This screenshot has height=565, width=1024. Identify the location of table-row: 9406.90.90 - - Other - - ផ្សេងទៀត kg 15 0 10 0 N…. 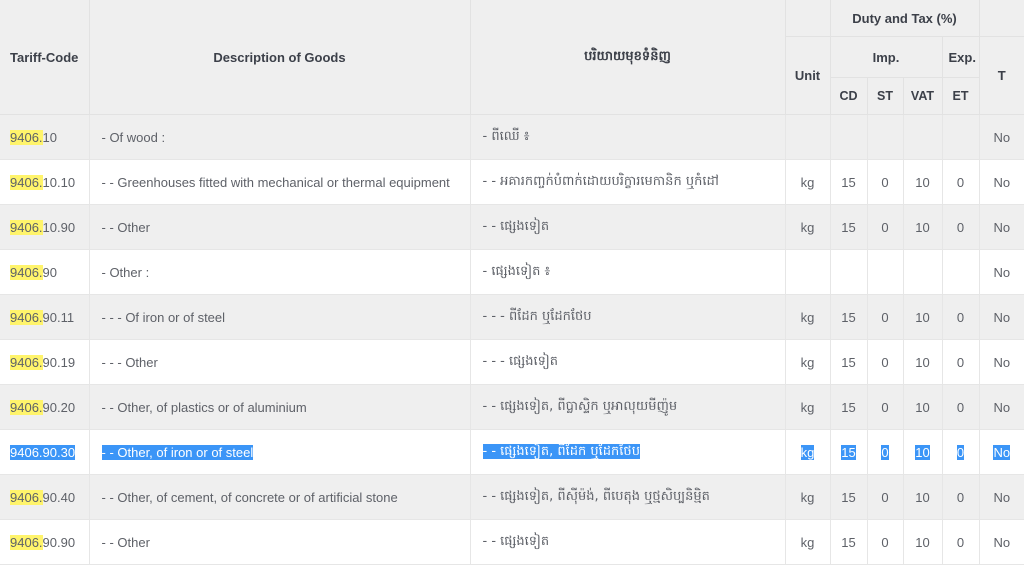
(512, 542).